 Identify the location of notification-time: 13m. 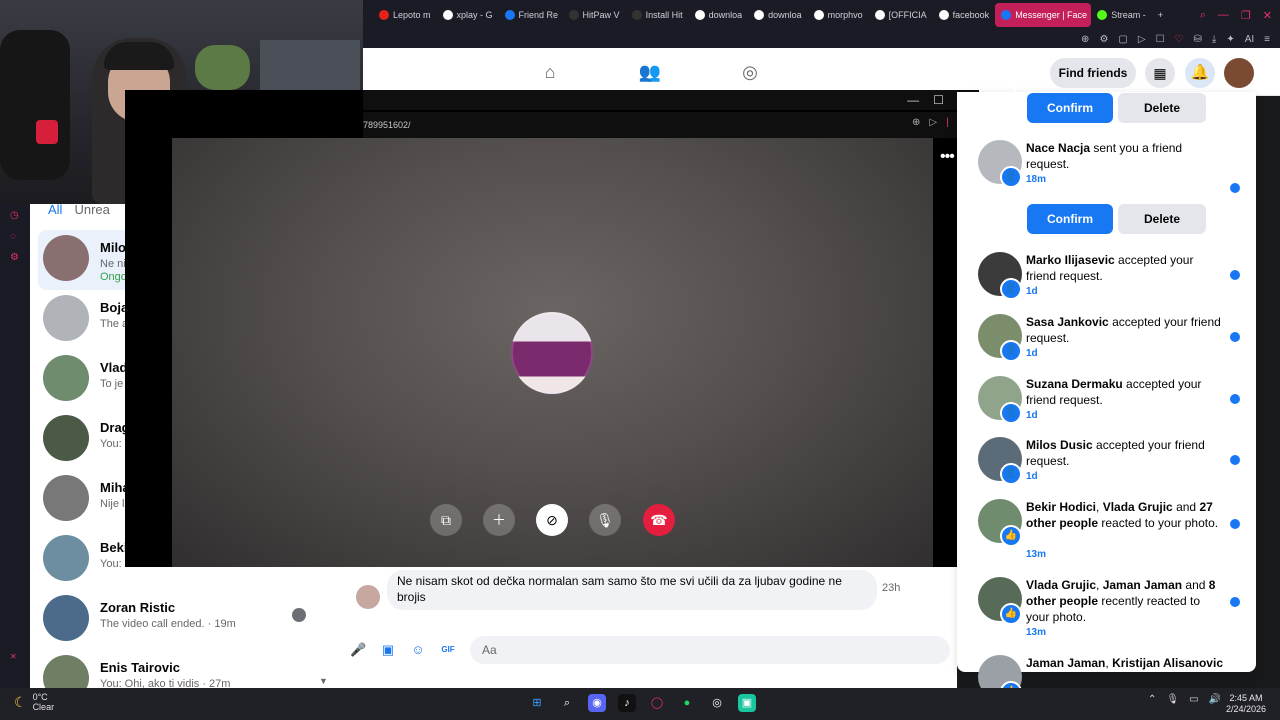
(1036, 554).